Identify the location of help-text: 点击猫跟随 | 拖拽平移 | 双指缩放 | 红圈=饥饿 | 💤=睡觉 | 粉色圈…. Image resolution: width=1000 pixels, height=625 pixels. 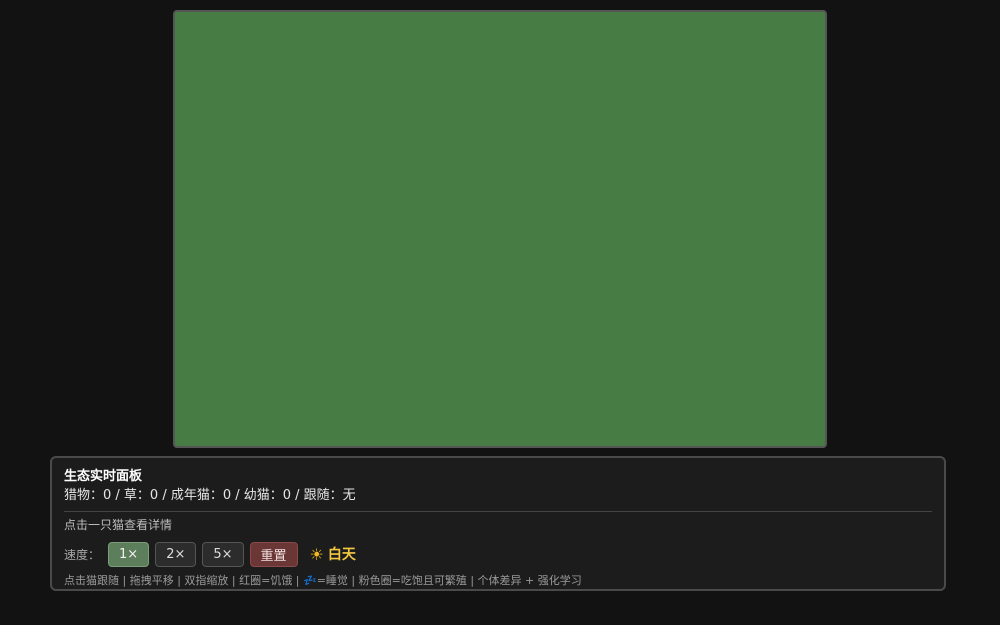
(498, 580).